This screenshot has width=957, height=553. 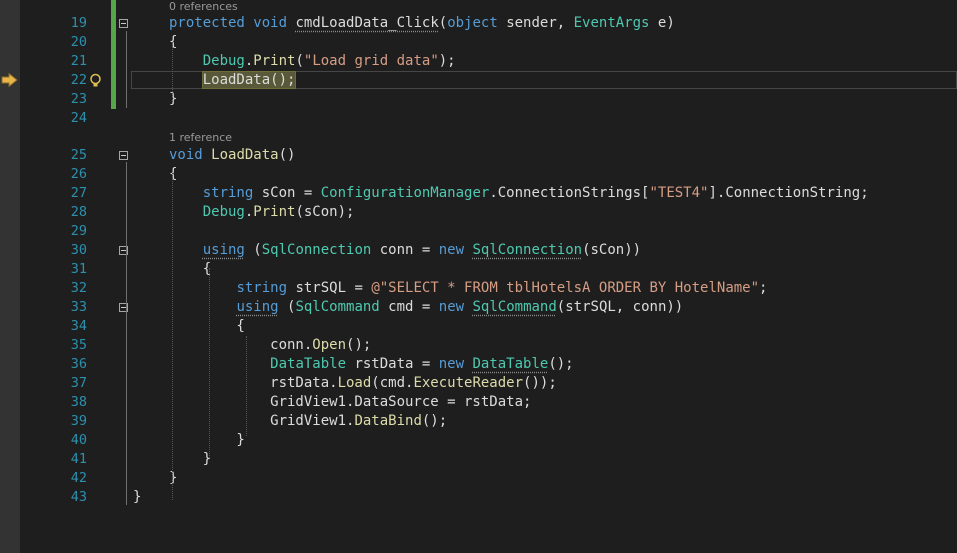 What do you see at coordinates (78, 326) in the screenshot?
I see `line-number: 34` at bounding box center [78, 326].